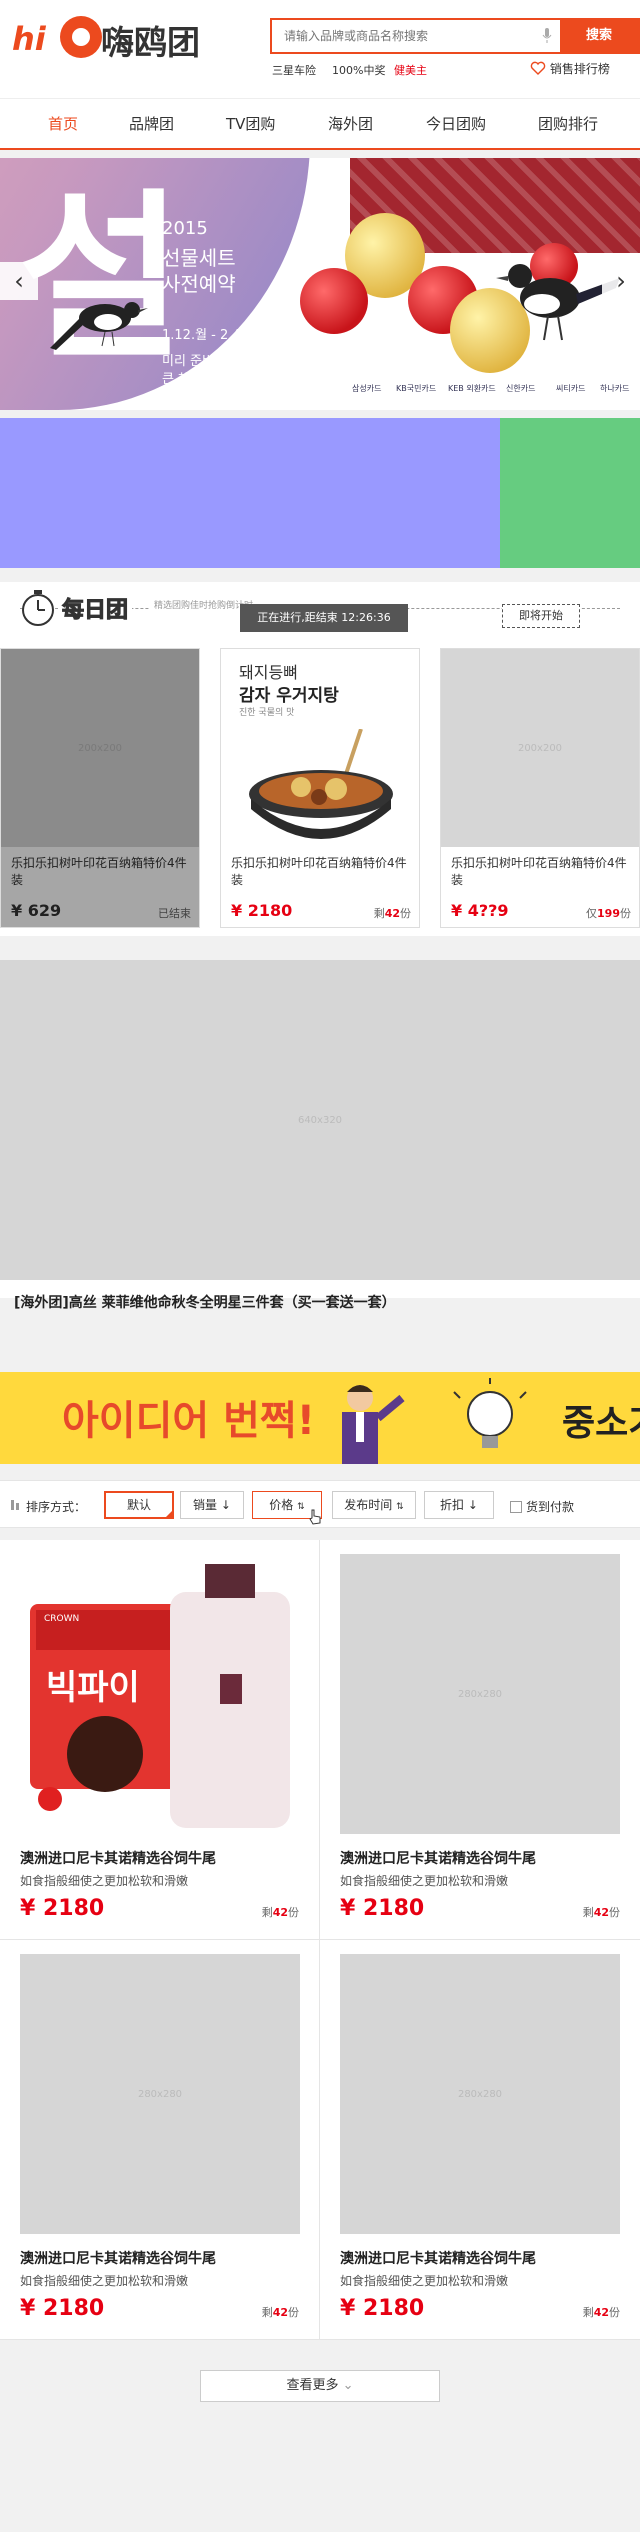  Describe the element at coordinates (412, 36) in the screenshot. I see `search-input` at that location.